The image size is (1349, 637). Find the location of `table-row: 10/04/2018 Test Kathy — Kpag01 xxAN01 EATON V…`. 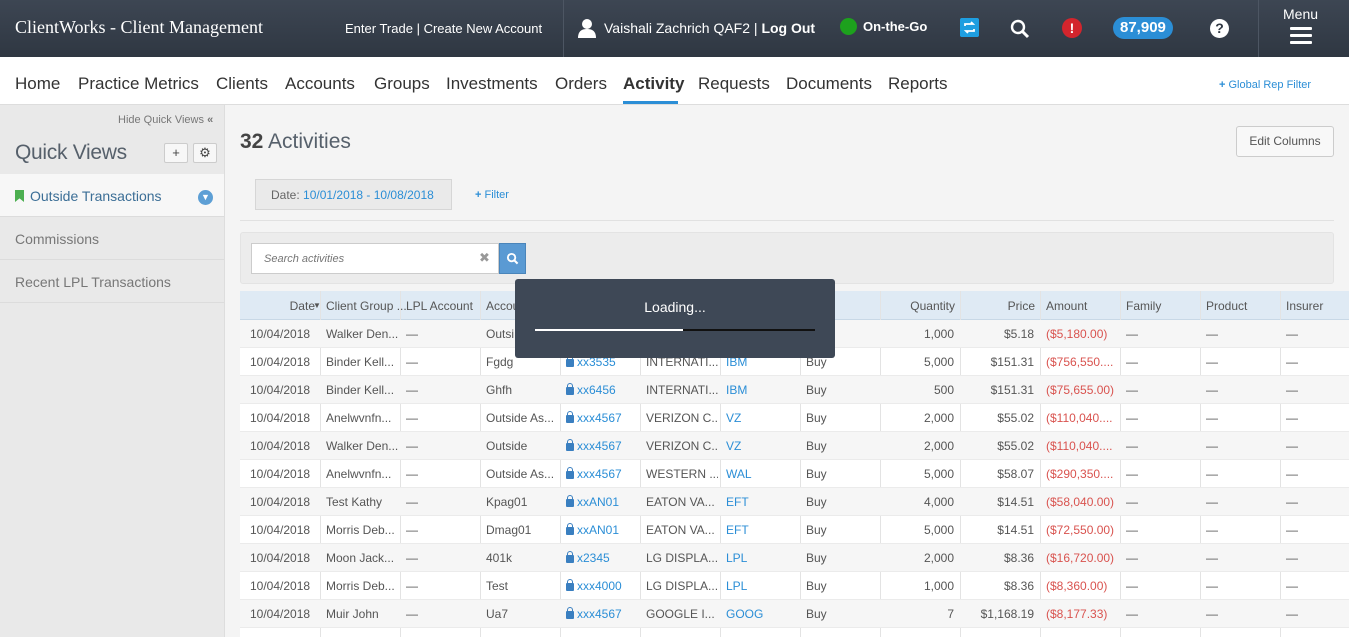

table-row: 10/04/2018 Test Kathy — Kpag01 xxAN01 EATON V… is located at coordinates (794, 502).